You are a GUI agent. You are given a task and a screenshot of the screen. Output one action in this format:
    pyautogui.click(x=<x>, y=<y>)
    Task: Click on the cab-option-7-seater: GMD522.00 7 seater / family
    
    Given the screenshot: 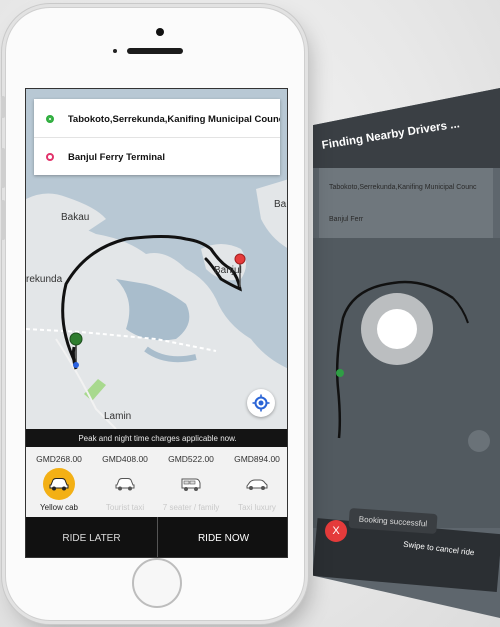 What is the action you would take?
    pyautogui.click(x=191, y=482)
    